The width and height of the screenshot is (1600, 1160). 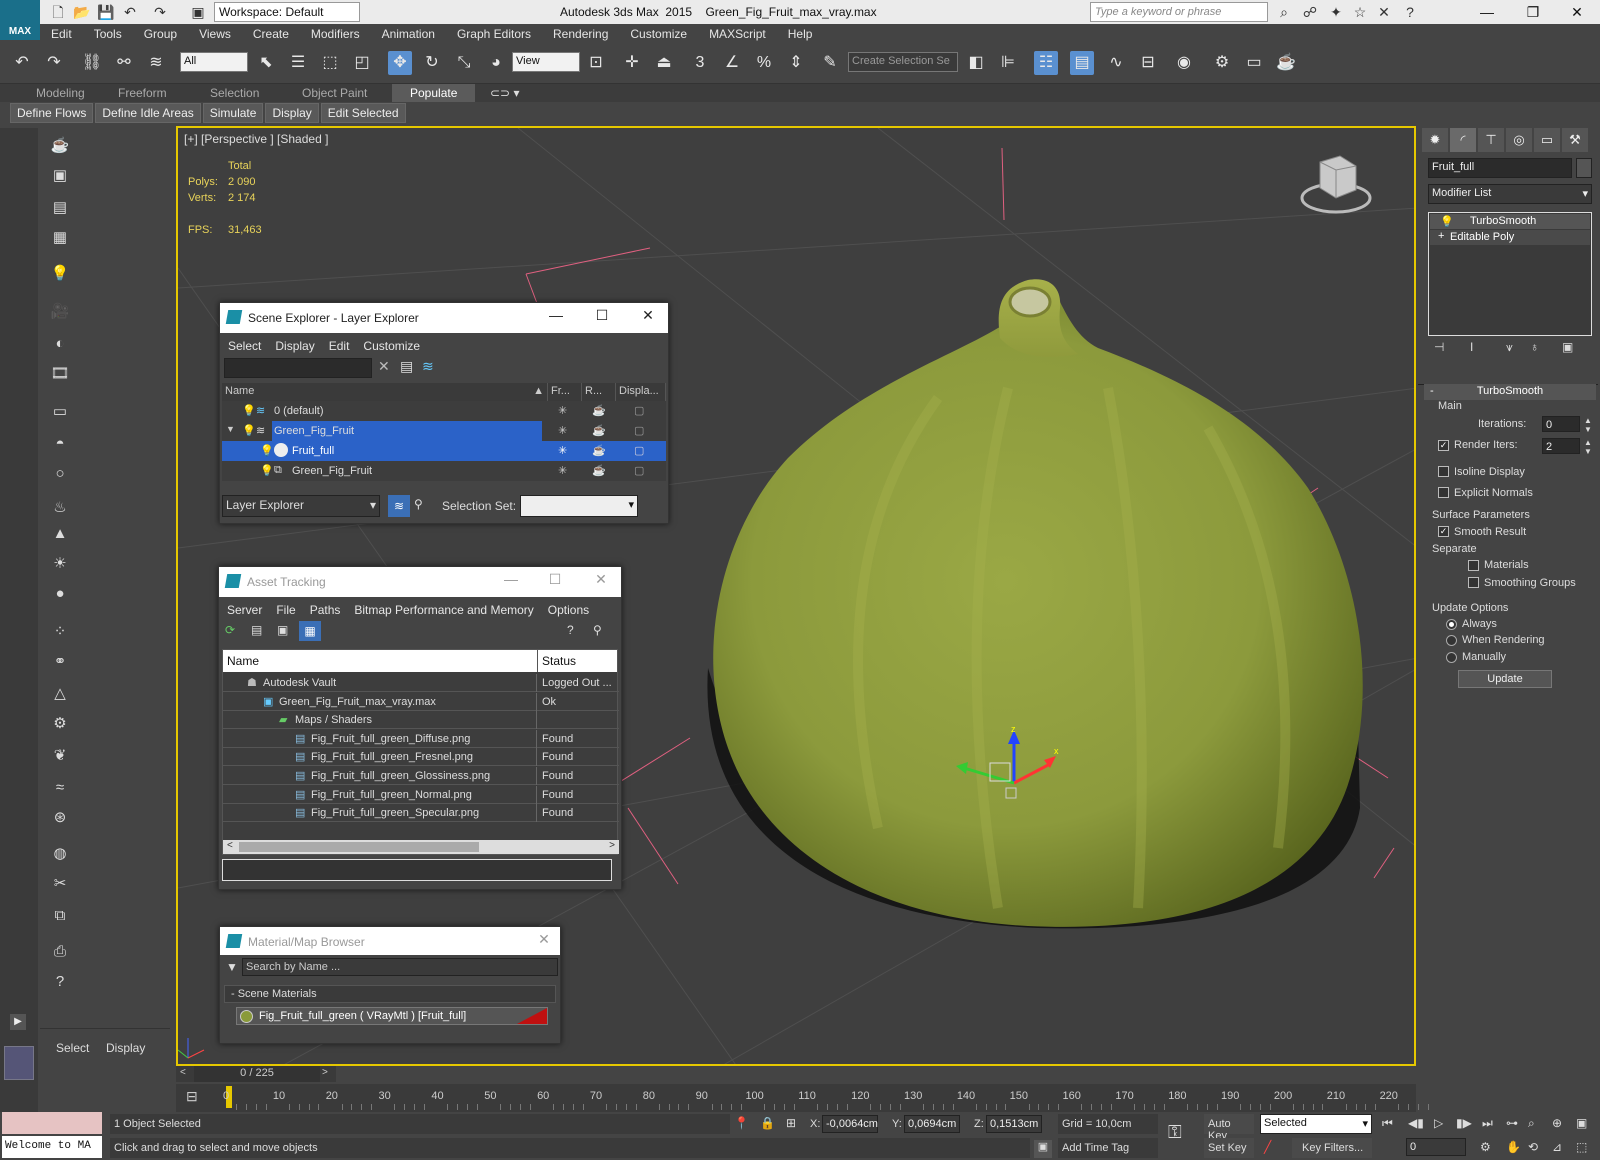 I want to click on edit-selected-button: Edit Selected, so click(x=363, y=113).